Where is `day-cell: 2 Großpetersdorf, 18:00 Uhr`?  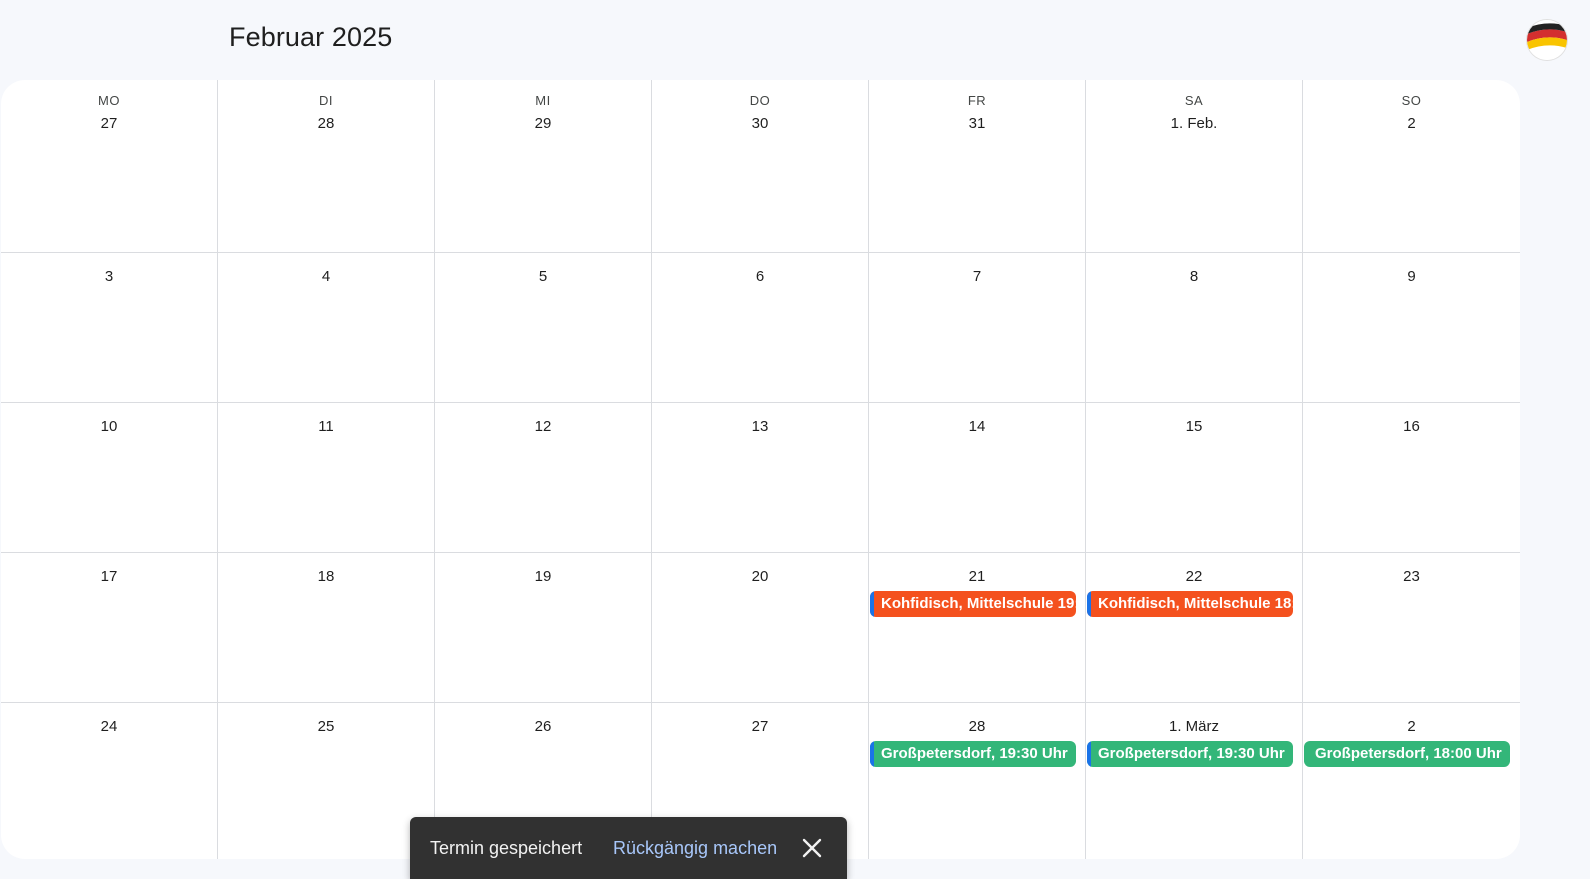
day-cell: 2 Großpetersdorf, 18:00 Uhr is located at coordinates (1411, 781).